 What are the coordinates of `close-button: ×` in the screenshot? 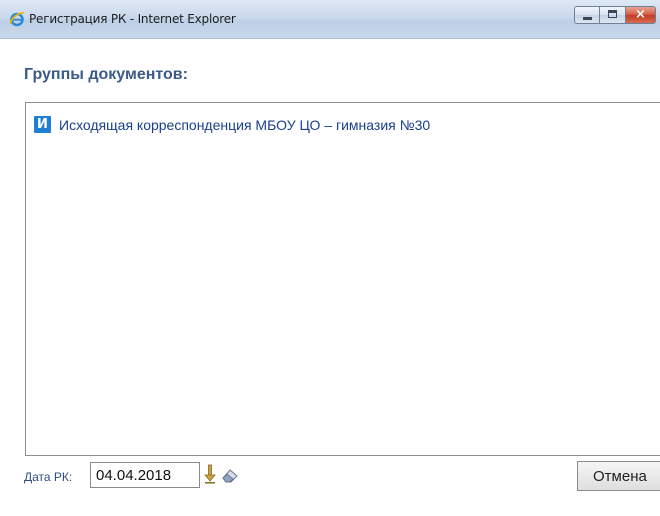 It's located at (641, 15).